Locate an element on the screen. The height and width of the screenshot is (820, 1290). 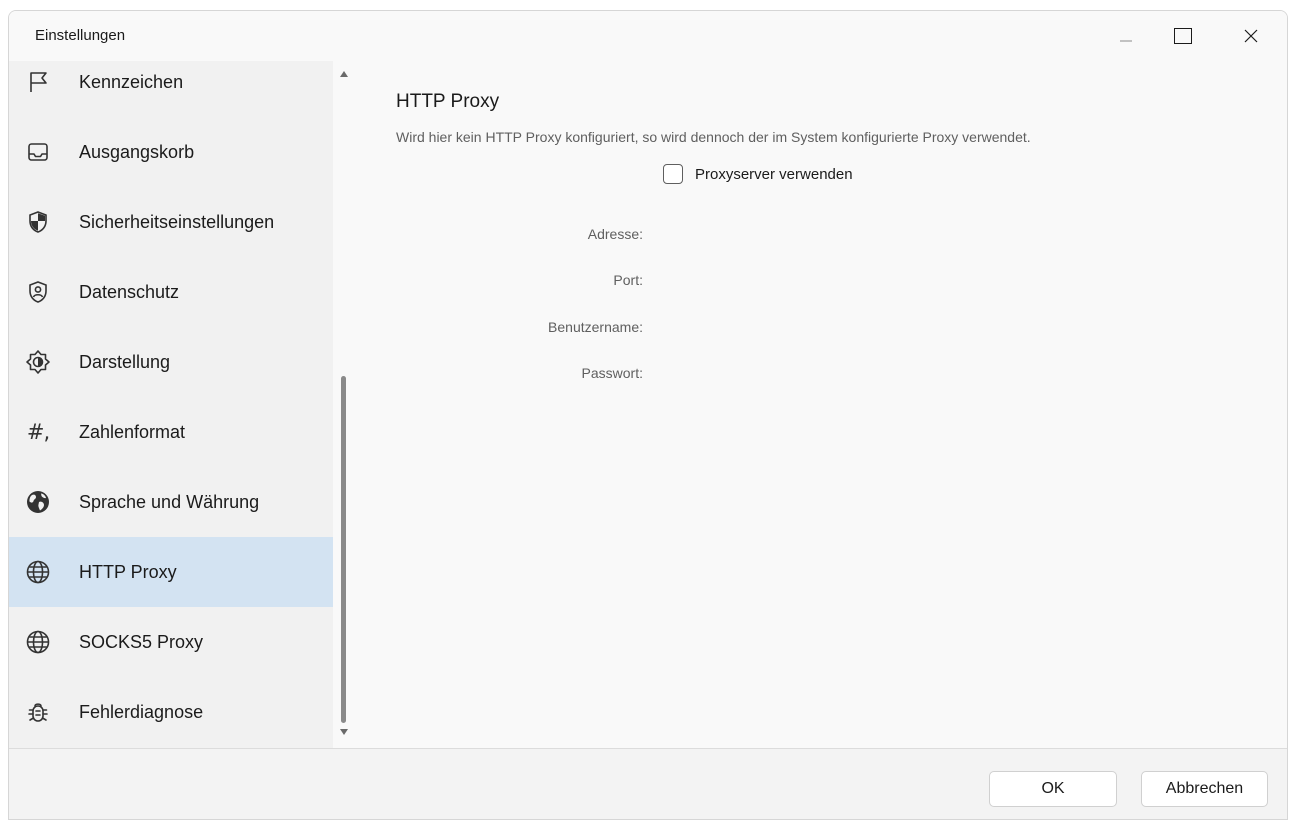
scroll-thumb is located at coordinates (343, 549).